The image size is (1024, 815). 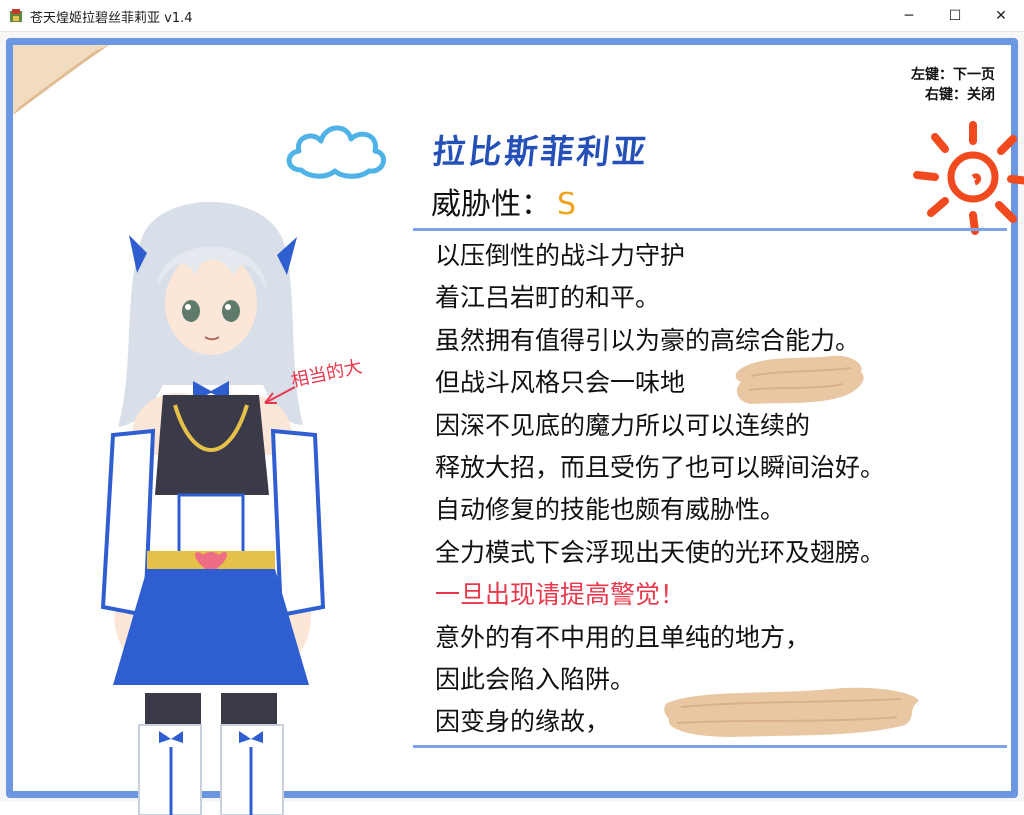 I want to click on threat-level: 威胁性： S, so click(x=503, y=201).